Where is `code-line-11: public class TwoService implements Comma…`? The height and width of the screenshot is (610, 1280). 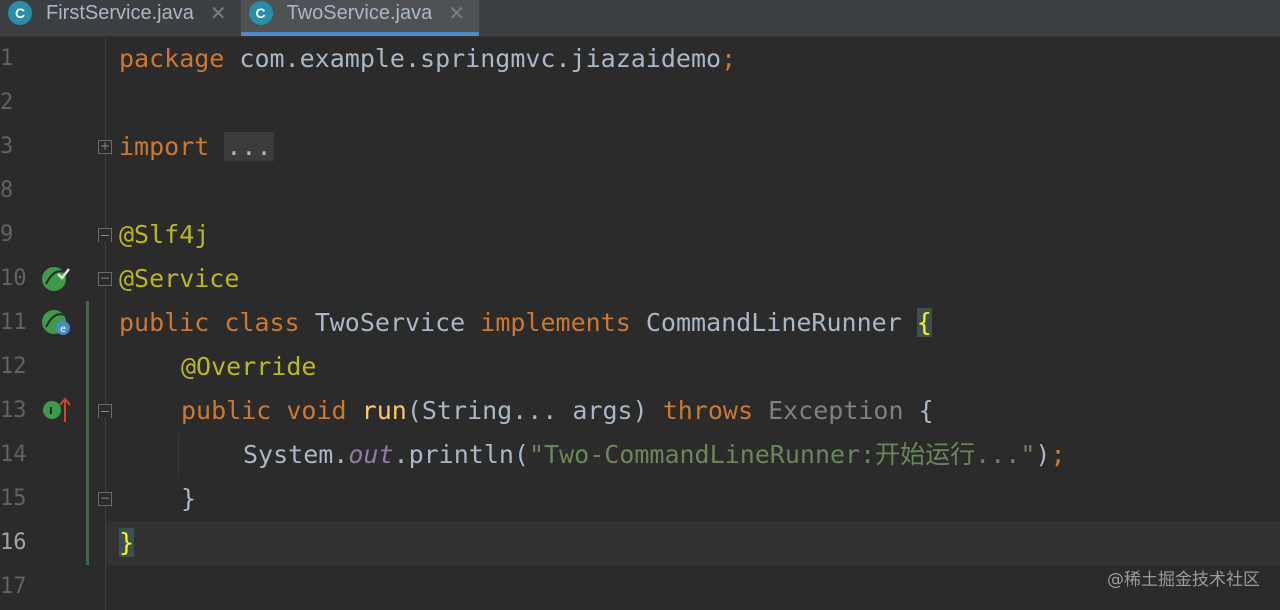
code-line-11: public class TwoService implements Comma… is located at coordinates (525, 323).